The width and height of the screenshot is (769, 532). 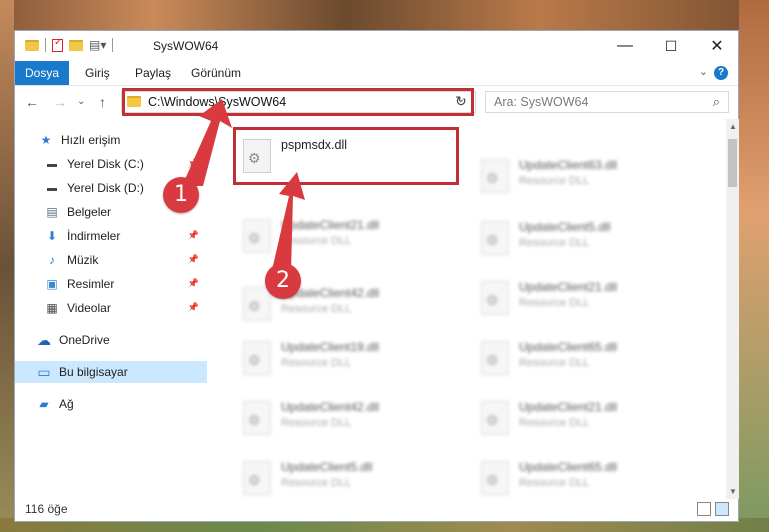 What do you see at coordinates (283, 281) in the screenshot?
I see `step-badge-2: 2` at bounding box center [283, 281].